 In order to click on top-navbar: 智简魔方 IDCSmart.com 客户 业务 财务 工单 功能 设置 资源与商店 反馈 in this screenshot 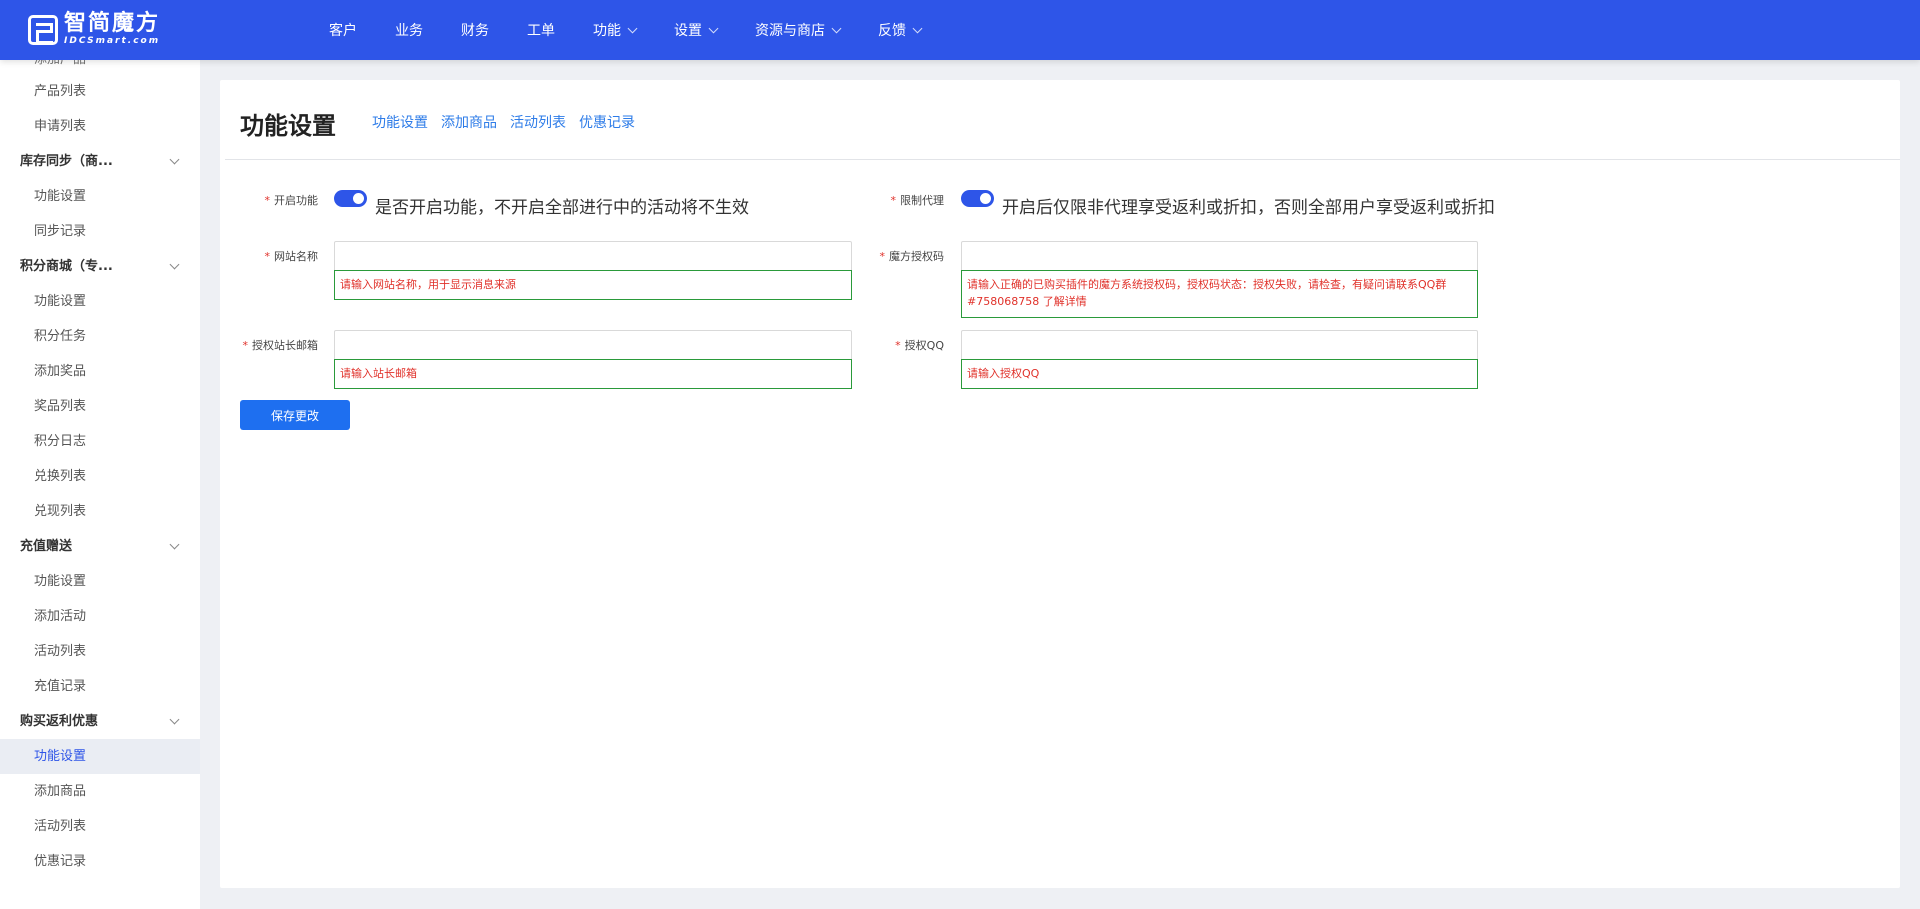, I will do `click(960, 30)`.